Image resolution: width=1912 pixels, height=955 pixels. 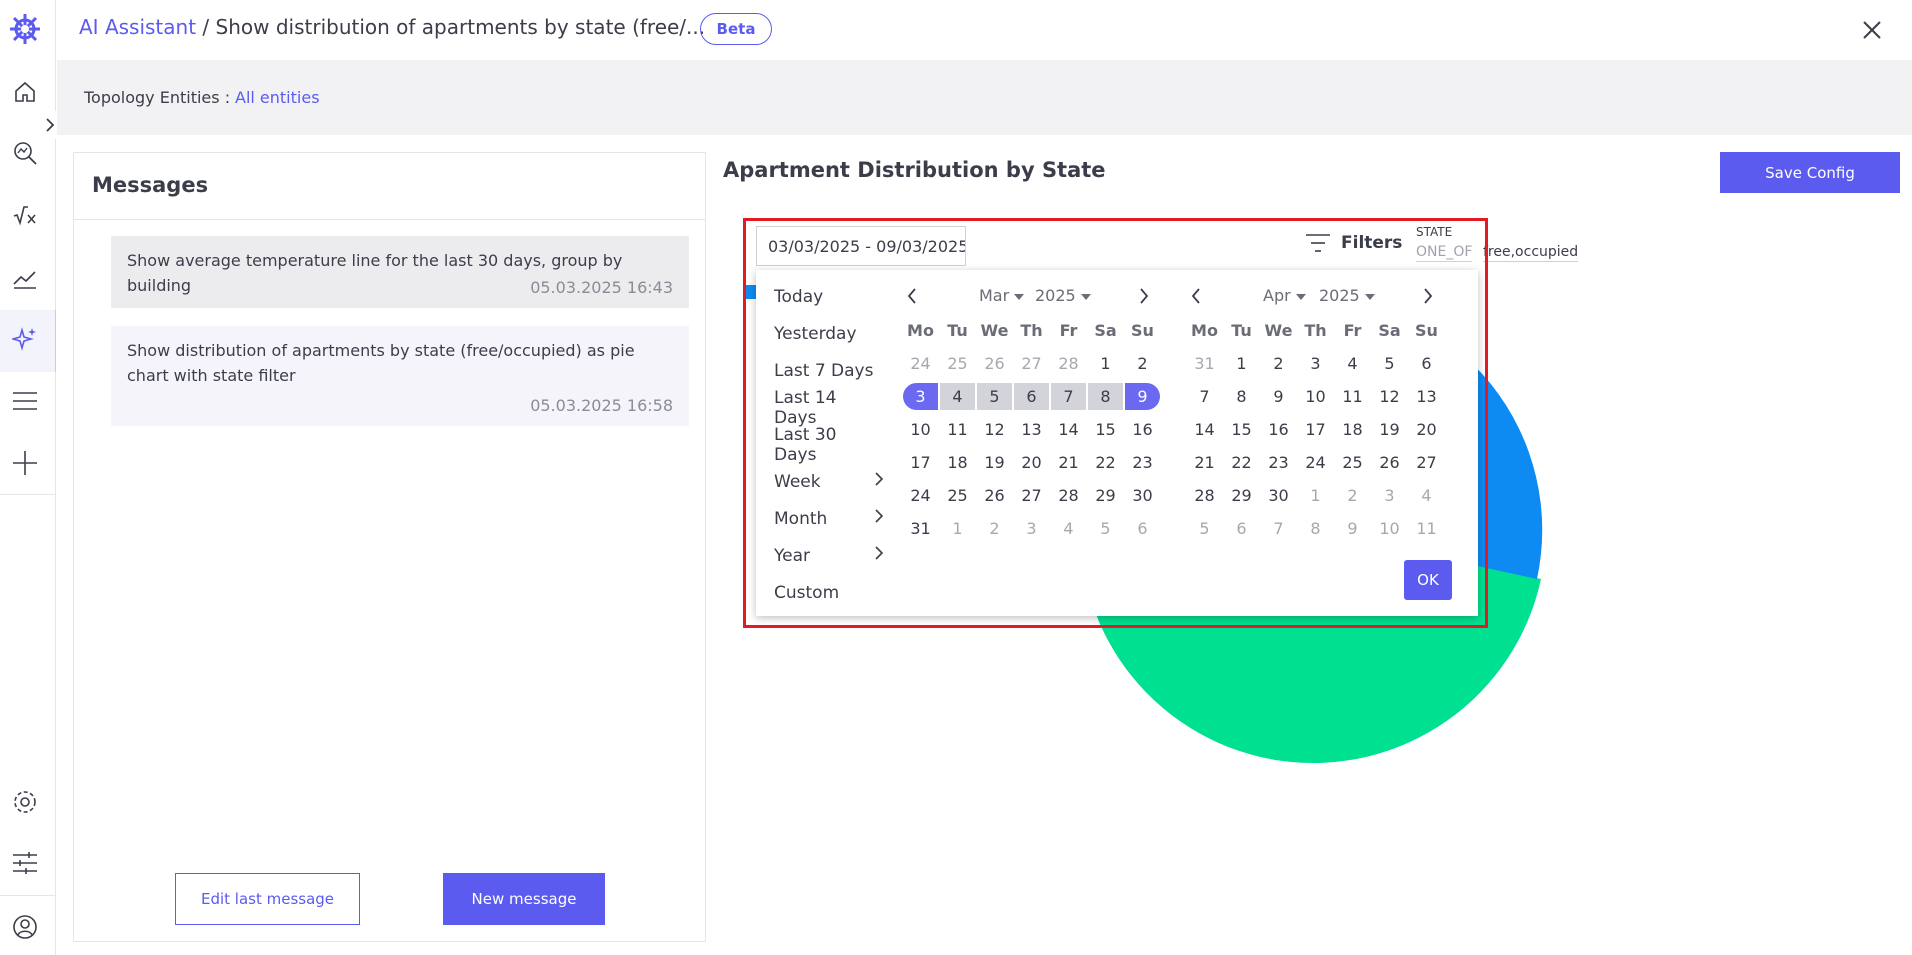 What do you see at coordinates (524, 899) in the screenshot?
I see `new-message-button: New message` at bounding box center [524, 899].